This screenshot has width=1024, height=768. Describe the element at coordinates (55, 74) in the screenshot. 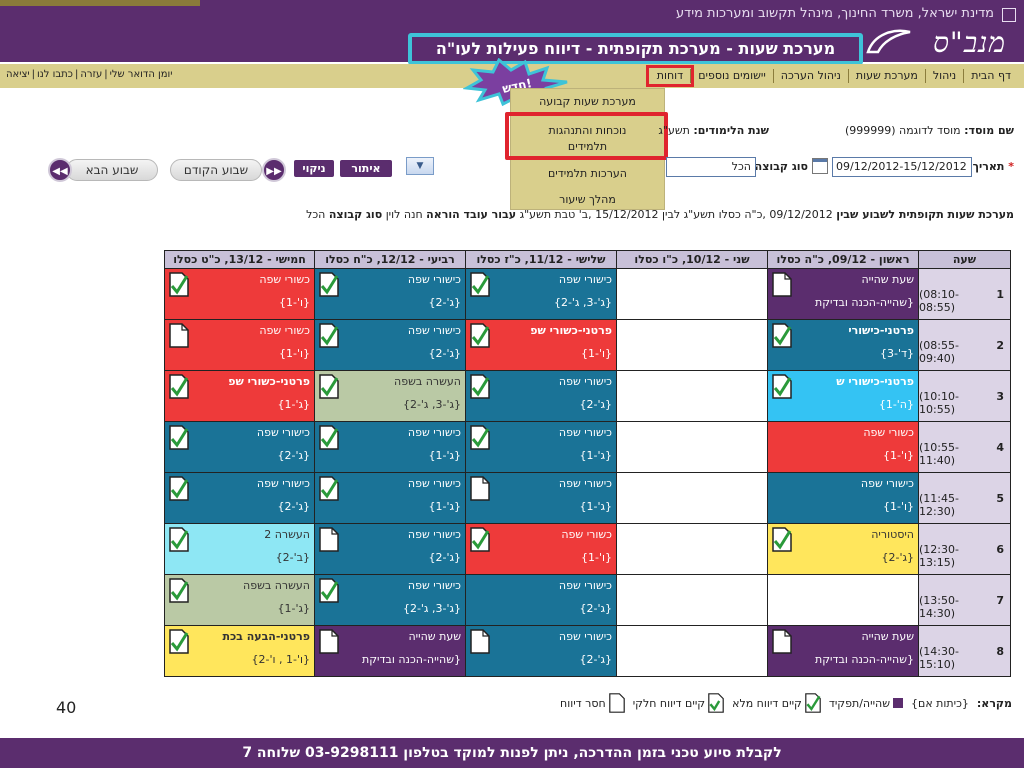

I see `link-contact: כתבו לנו` at that location.